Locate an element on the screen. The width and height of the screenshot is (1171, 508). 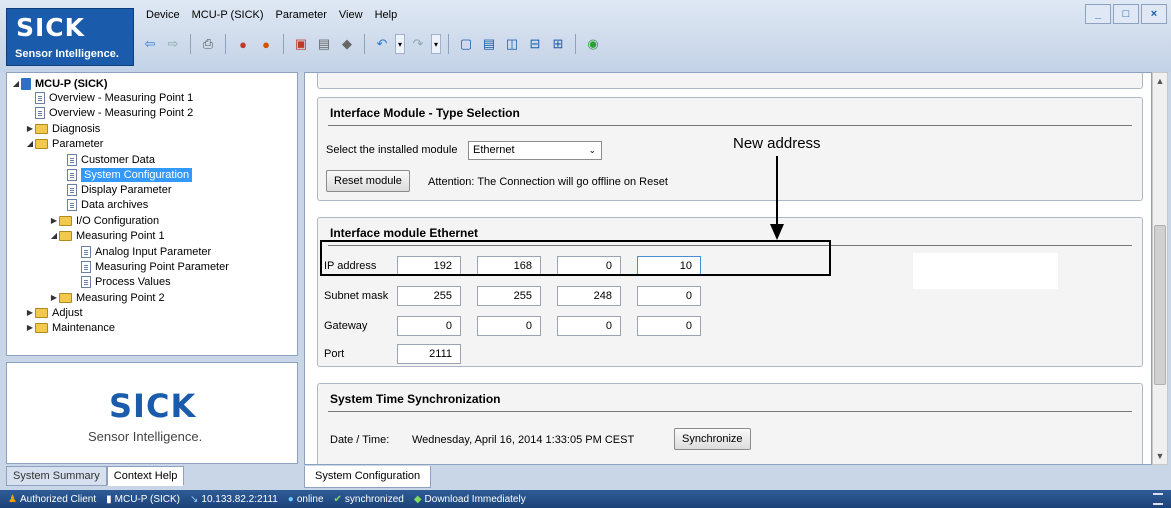
ip-octet-4-input: 10 is located at coordinates (669, 266).